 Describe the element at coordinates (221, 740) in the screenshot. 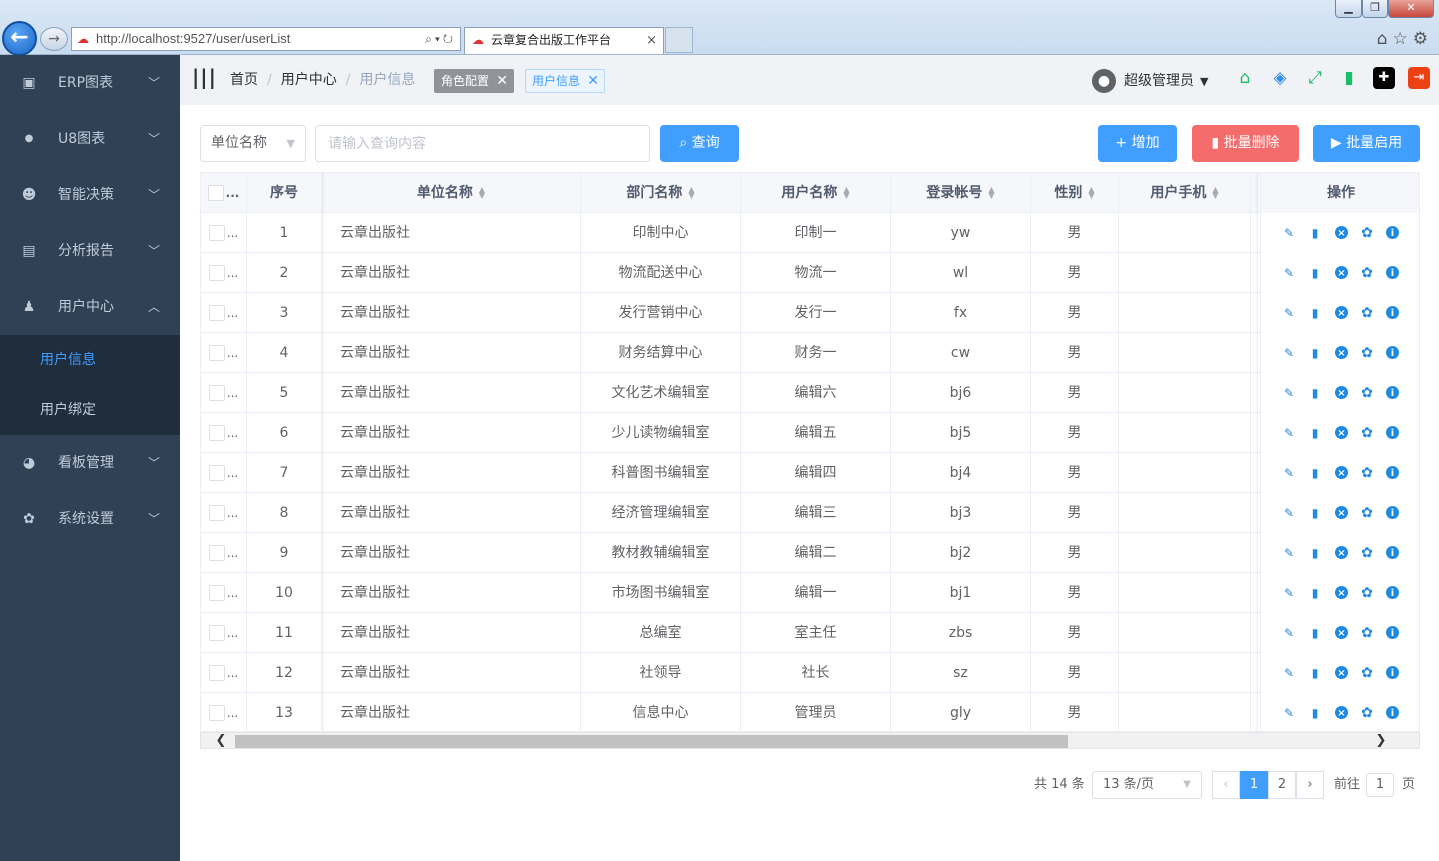

I see `scroll-left-icon: ❮` at that location.